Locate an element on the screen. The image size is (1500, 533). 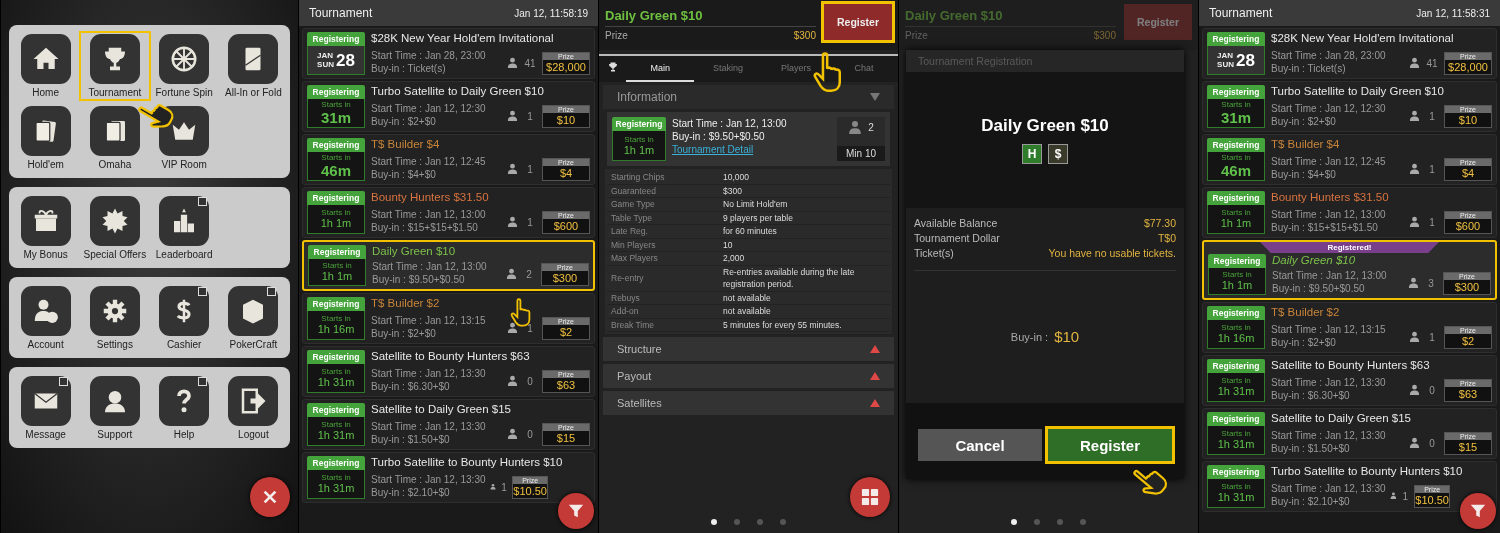
tab: Chat is located at coordinates (864, 69).